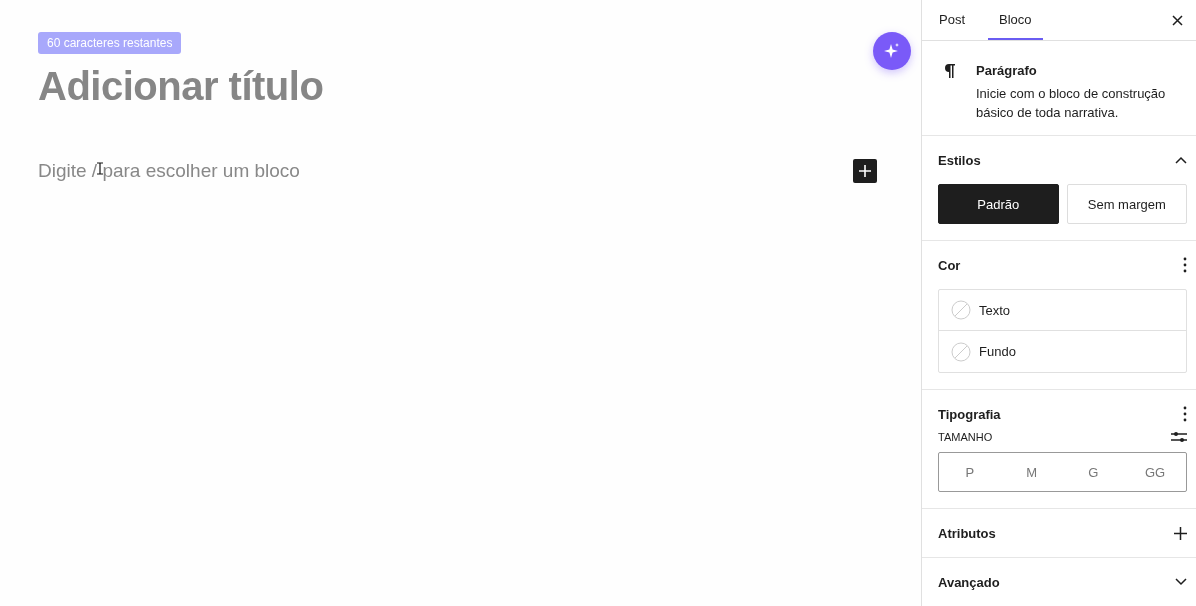 The image size is (1196, 606). I want to click on sidebar-tab: Bloco, so click(1015, 20).